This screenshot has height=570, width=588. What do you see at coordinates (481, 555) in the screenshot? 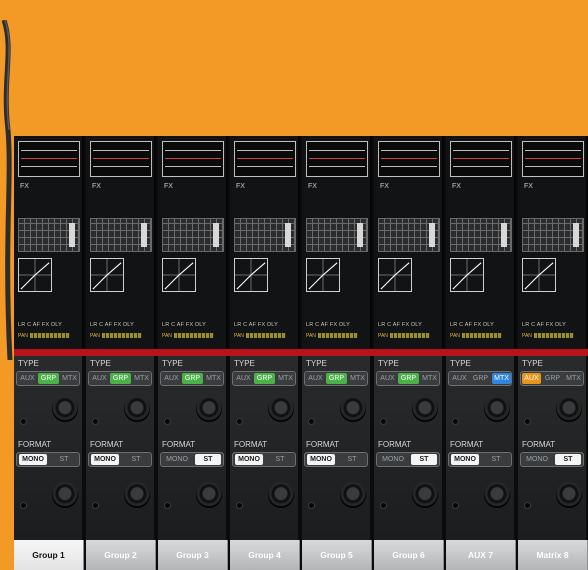
I see `channel-tab: AUX 7` at bounding box center [481, 555].